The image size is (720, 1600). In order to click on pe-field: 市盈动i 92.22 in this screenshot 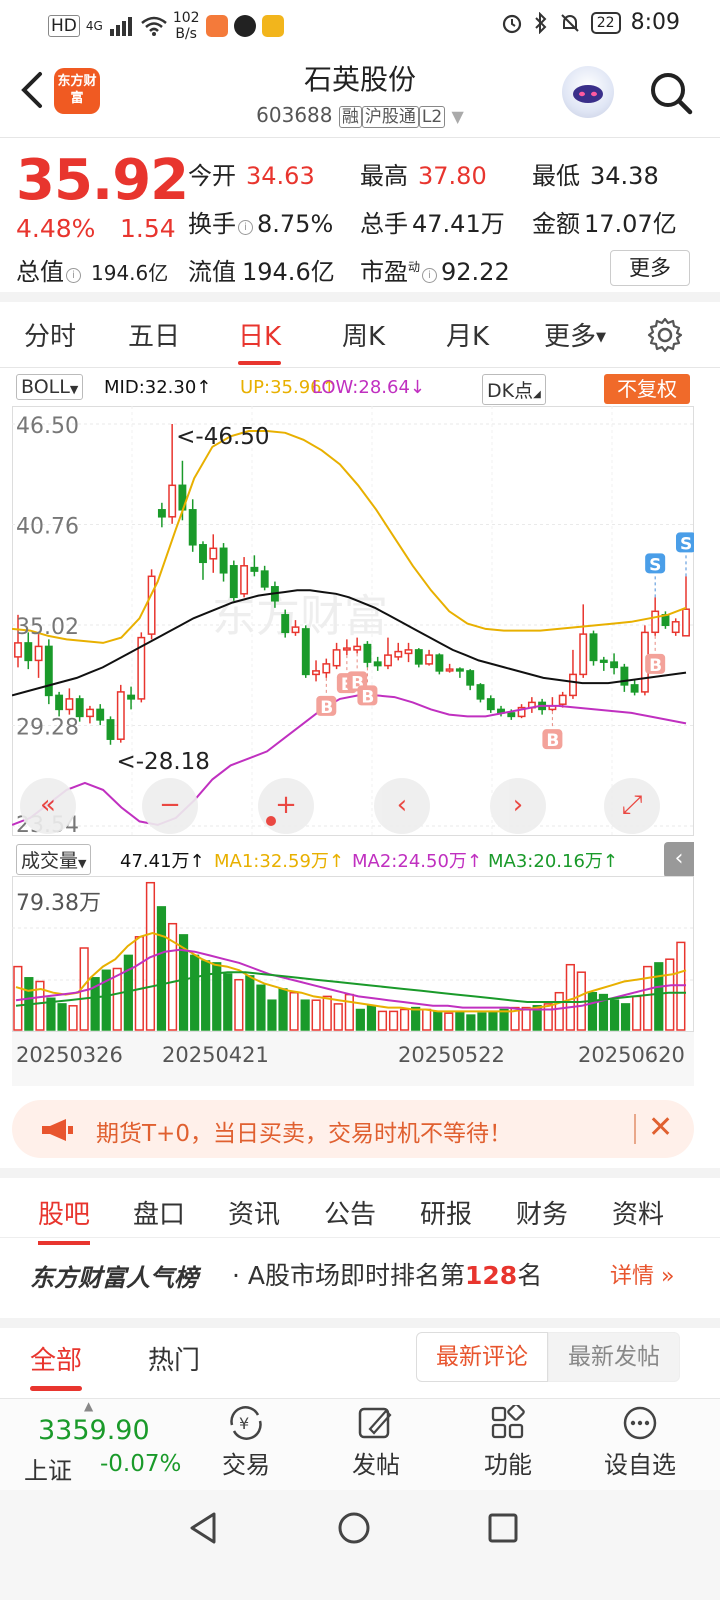, I will do `click(435, 272)`.